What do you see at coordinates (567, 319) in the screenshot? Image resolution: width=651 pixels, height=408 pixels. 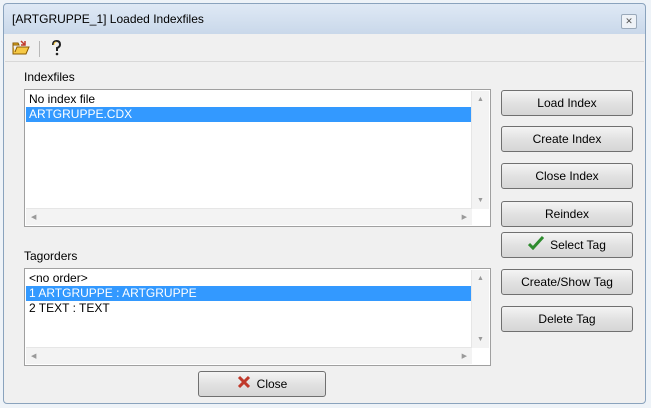 I see `delete-tag-button: Delete Tag` at bounding box center [567, 319].